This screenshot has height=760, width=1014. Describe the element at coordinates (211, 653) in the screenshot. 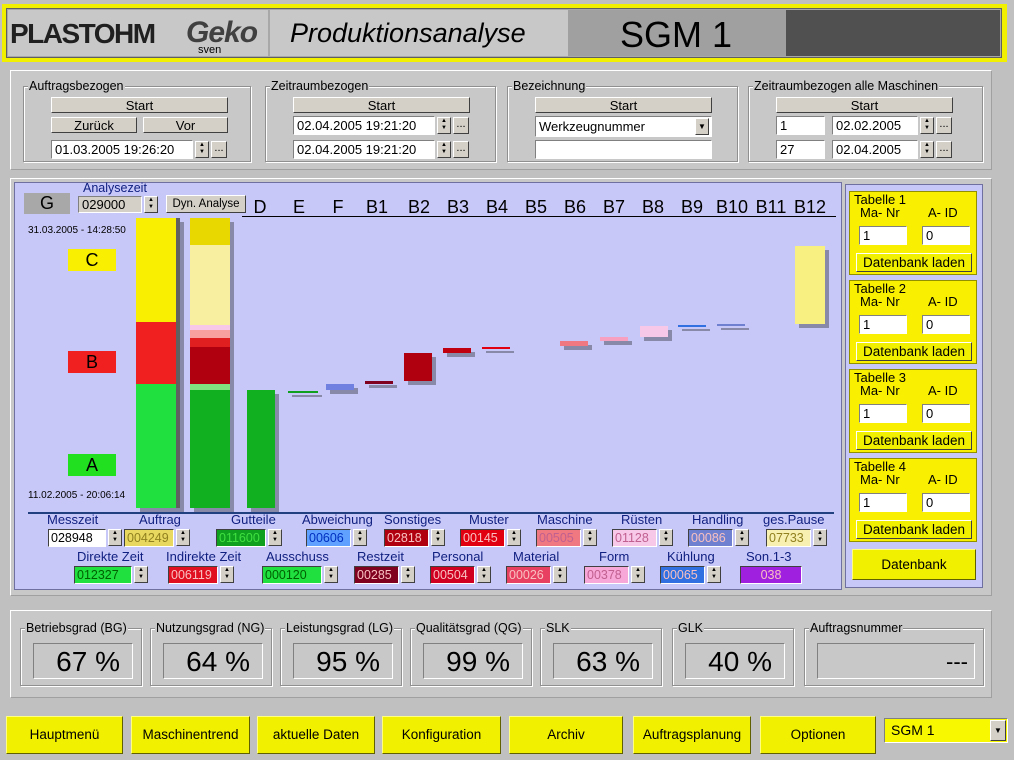

I see `kpi-group: Nutzungsgrad (NG) 64 %` at that location.